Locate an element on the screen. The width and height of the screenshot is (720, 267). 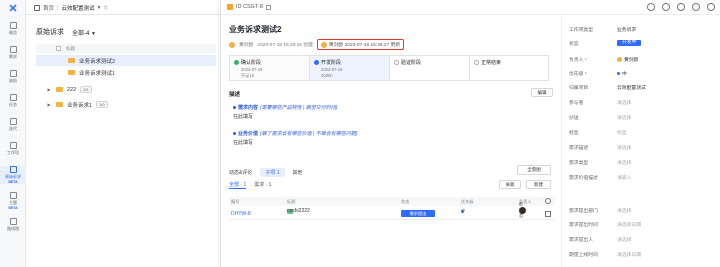
breadcrumb-project: 云效配置测试 is located at coordinates (77, 8).